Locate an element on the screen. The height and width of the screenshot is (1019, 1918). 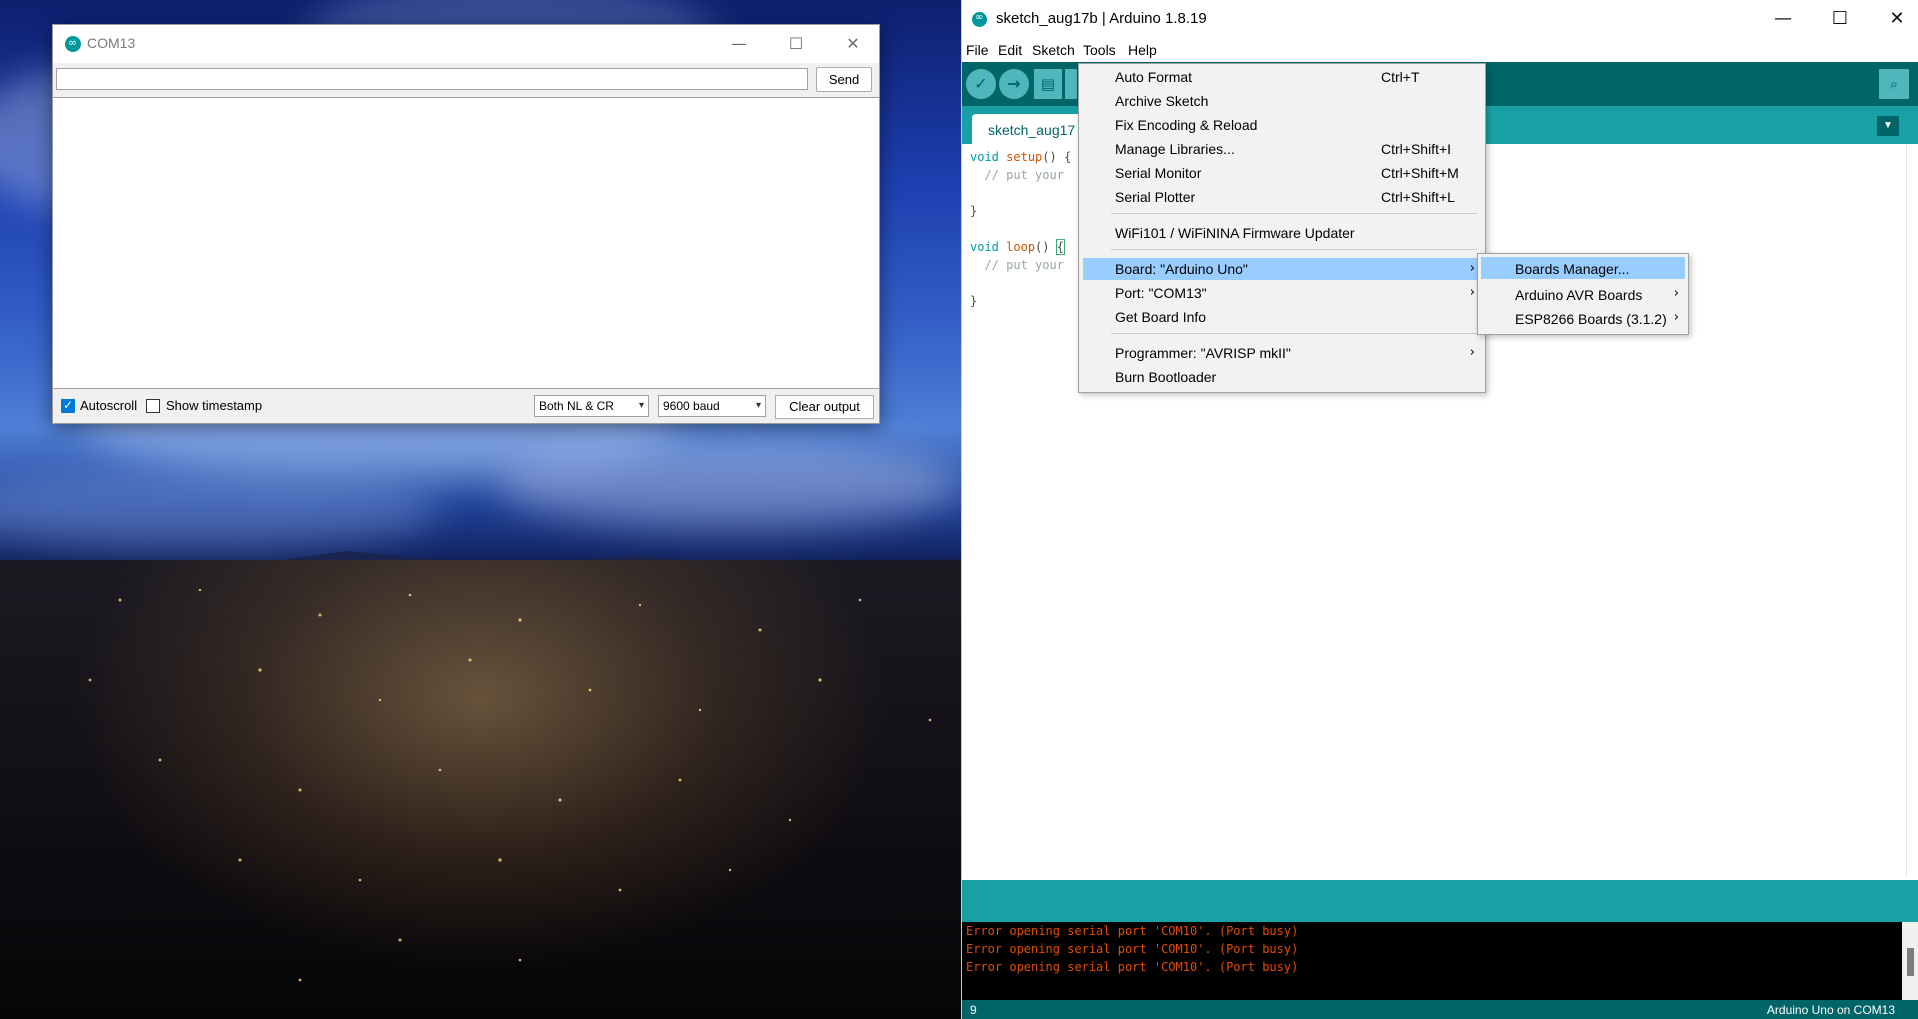
serial-output-area is located at coordinates (466, 243).